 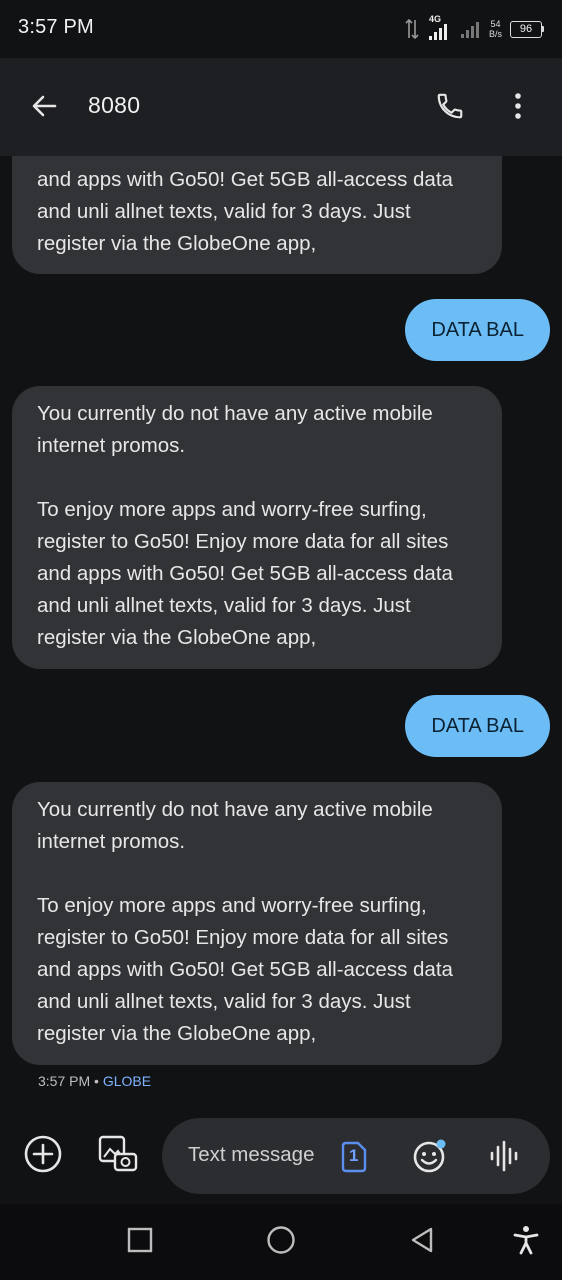 What do you see at coordinates (430, 1156) in the screenshot?
I see `emoji-button` at bounding box center [430, 1156].